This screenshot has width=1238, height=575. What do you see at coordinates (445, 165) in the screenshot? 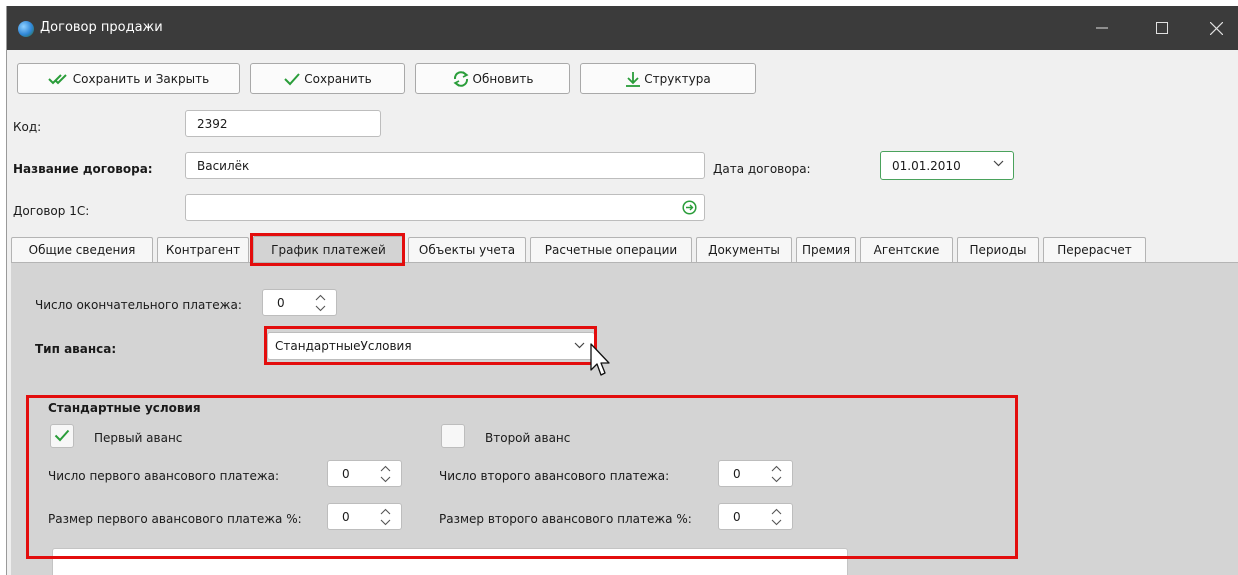
I see `contract-name-field: Василёк` at bounding box center [445, 165].